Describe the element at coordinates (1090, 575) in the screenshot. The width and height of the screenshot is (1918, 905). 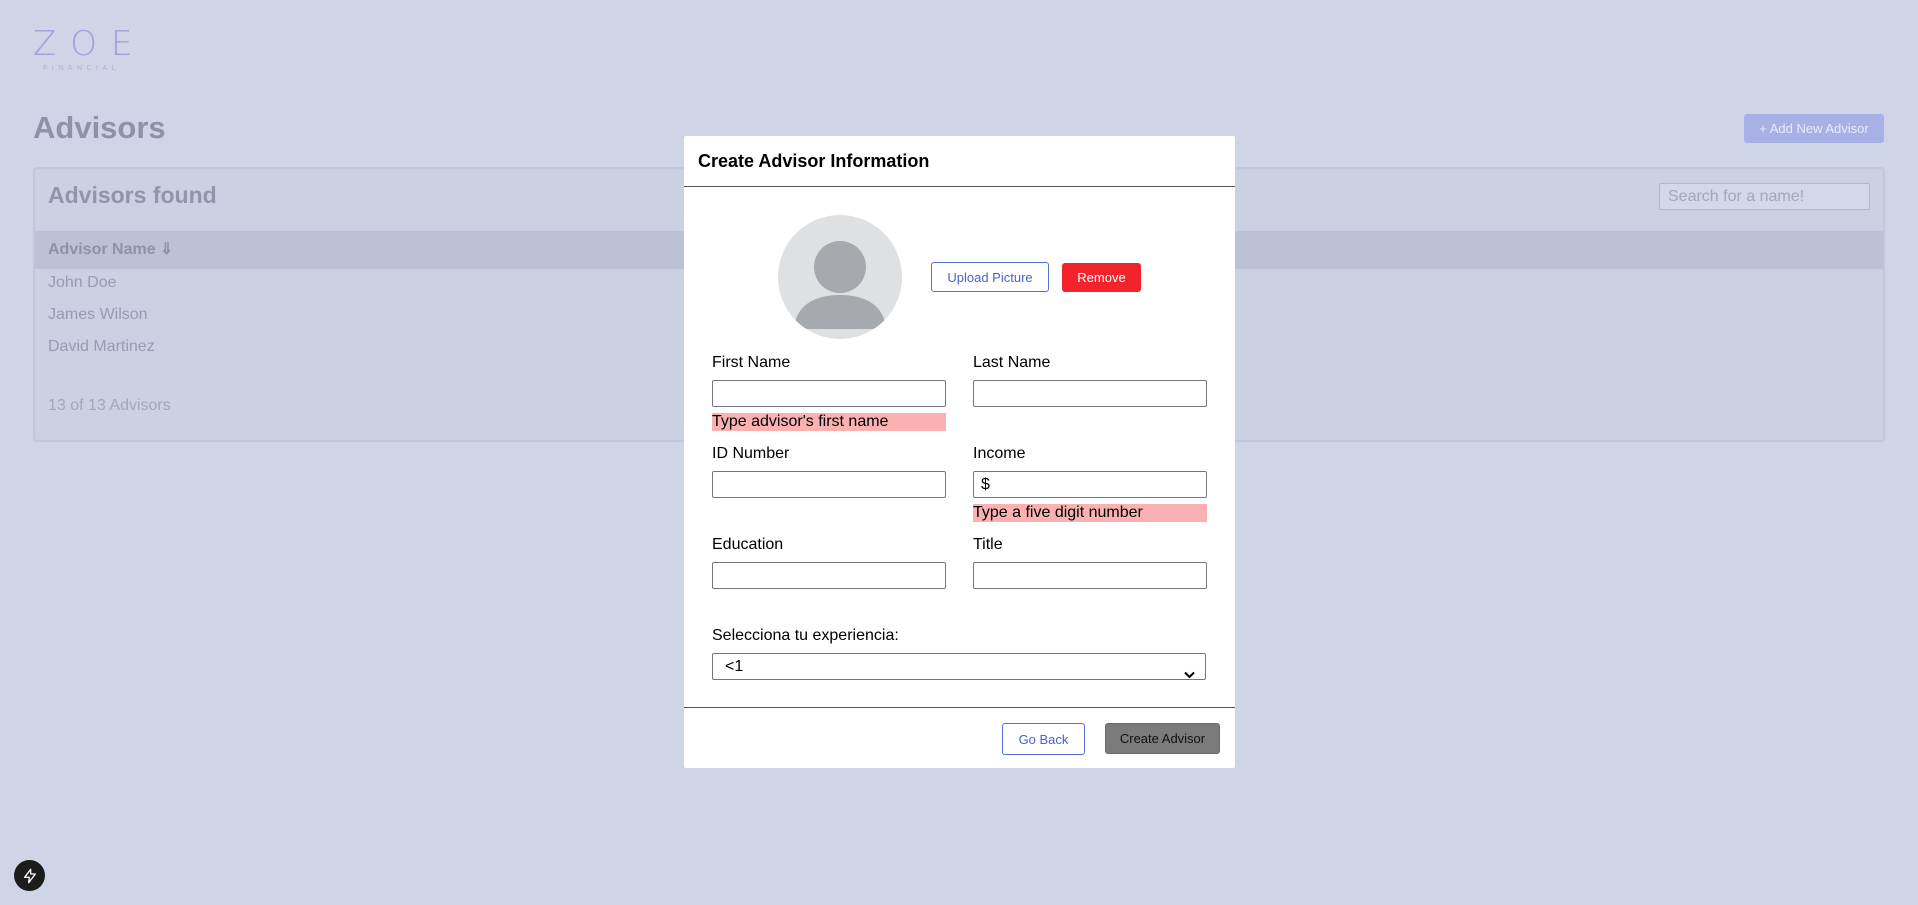
I see `title-field` at that location.